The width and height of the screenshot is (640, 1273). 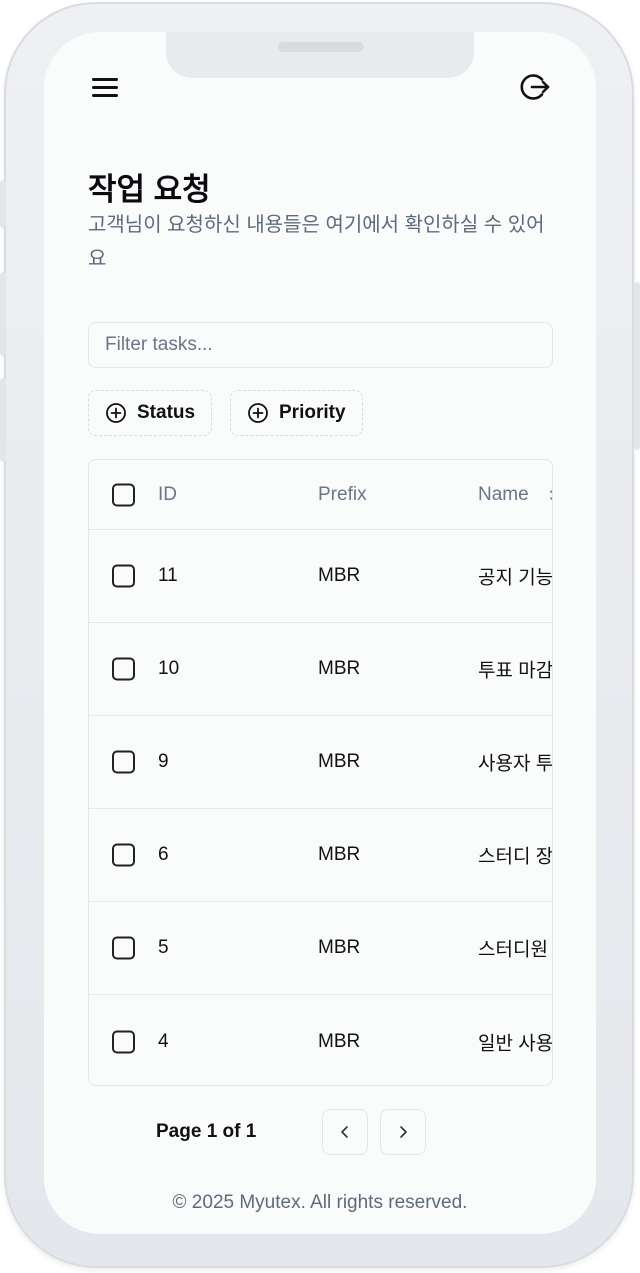 What do you see at coordinates (321, 47) in the screenshot?
I see `phone-speaker` at bounding box center [321, 47].